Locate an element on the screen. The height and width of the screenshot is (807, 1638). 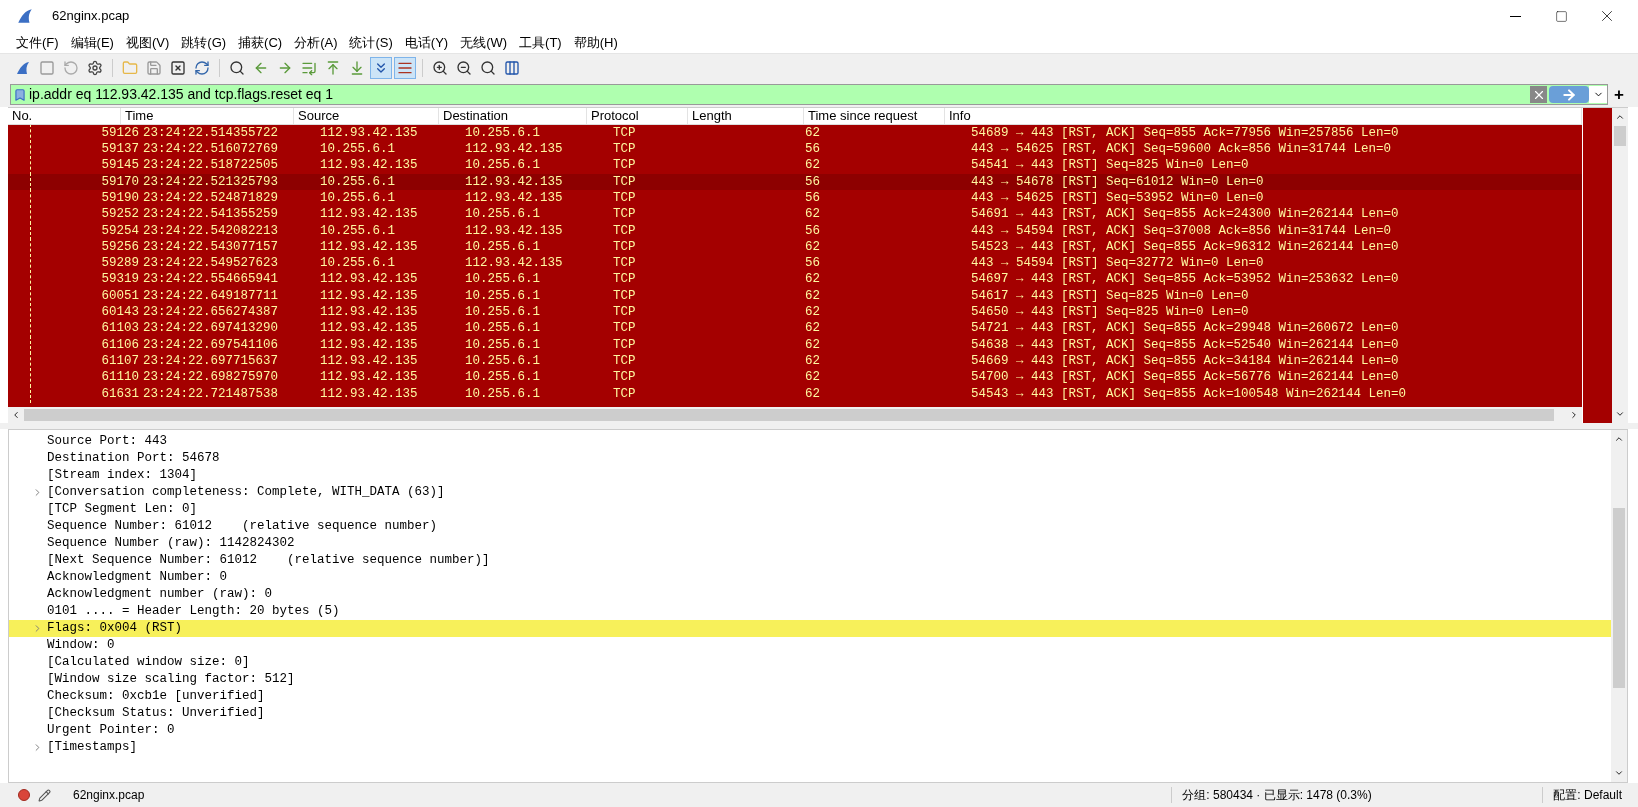
horizontal-scrollbar is located at coordinates (795, 415).